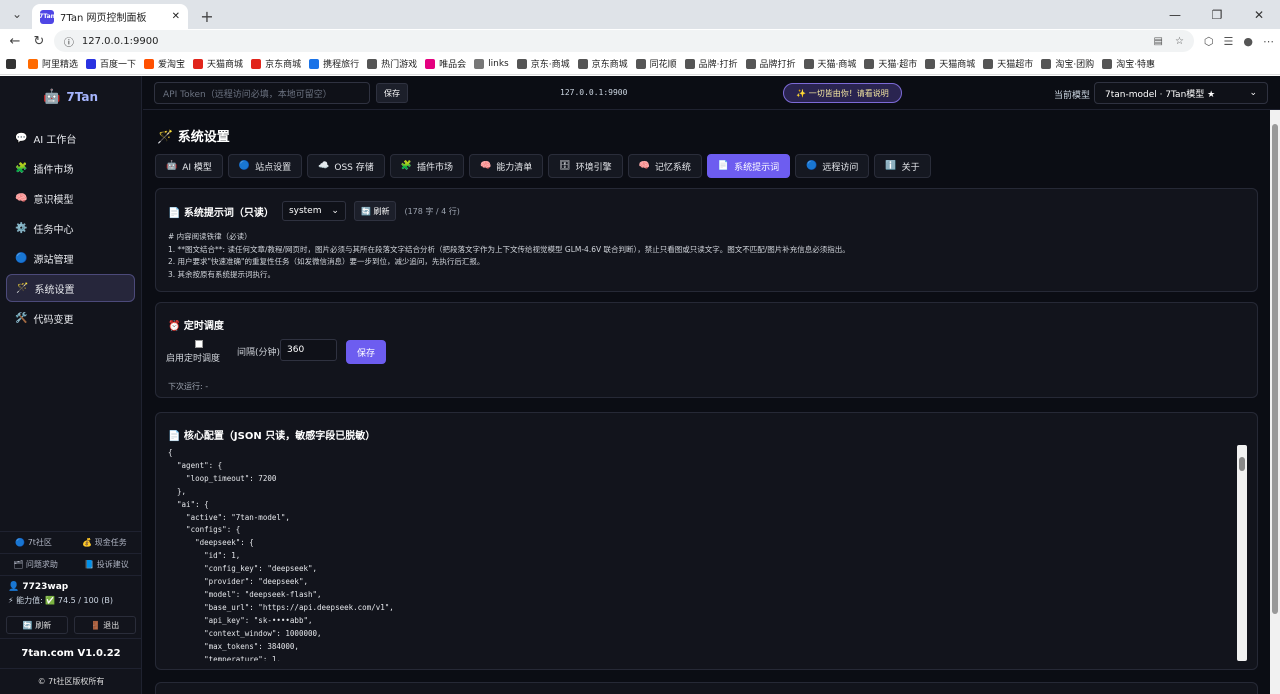  I want to click on settings-tab: 📄 系统提示词, so click(748, 166).